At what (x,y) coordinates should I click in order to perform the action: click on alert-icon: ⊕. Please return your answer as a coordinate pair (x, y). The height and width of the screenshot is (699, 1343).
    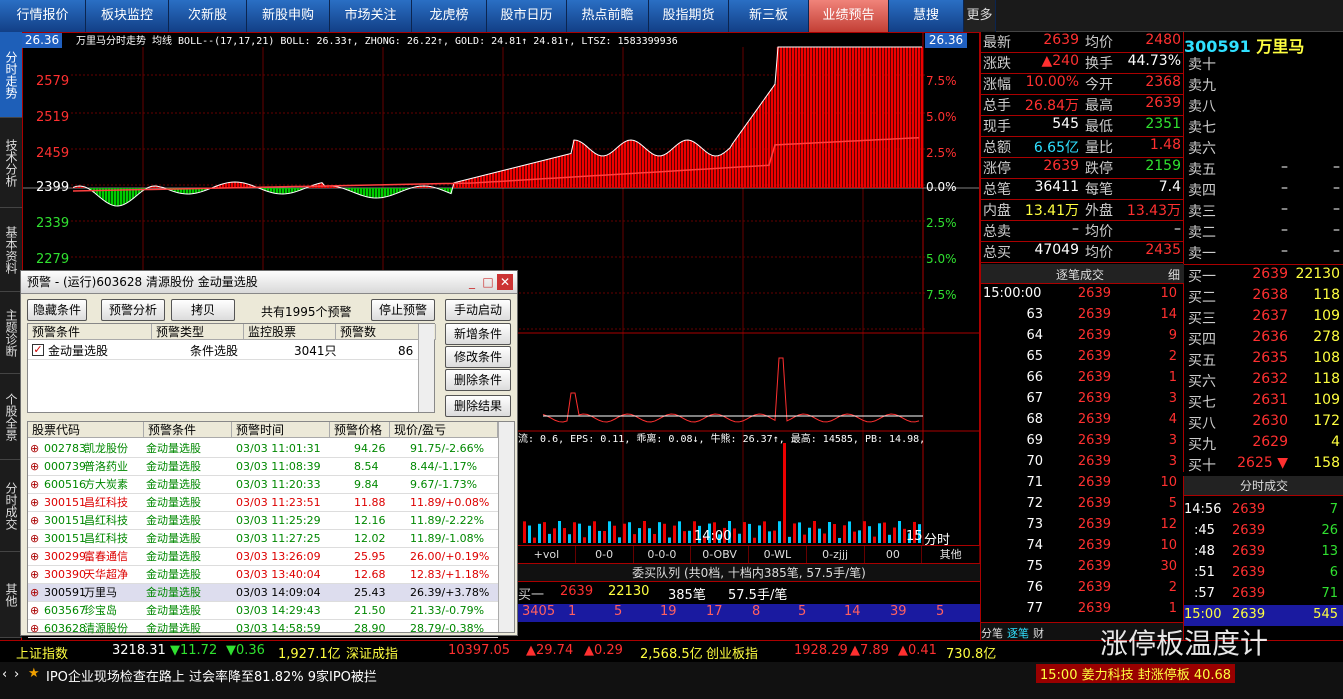
    Looking at the image, I should click on (35, 592).